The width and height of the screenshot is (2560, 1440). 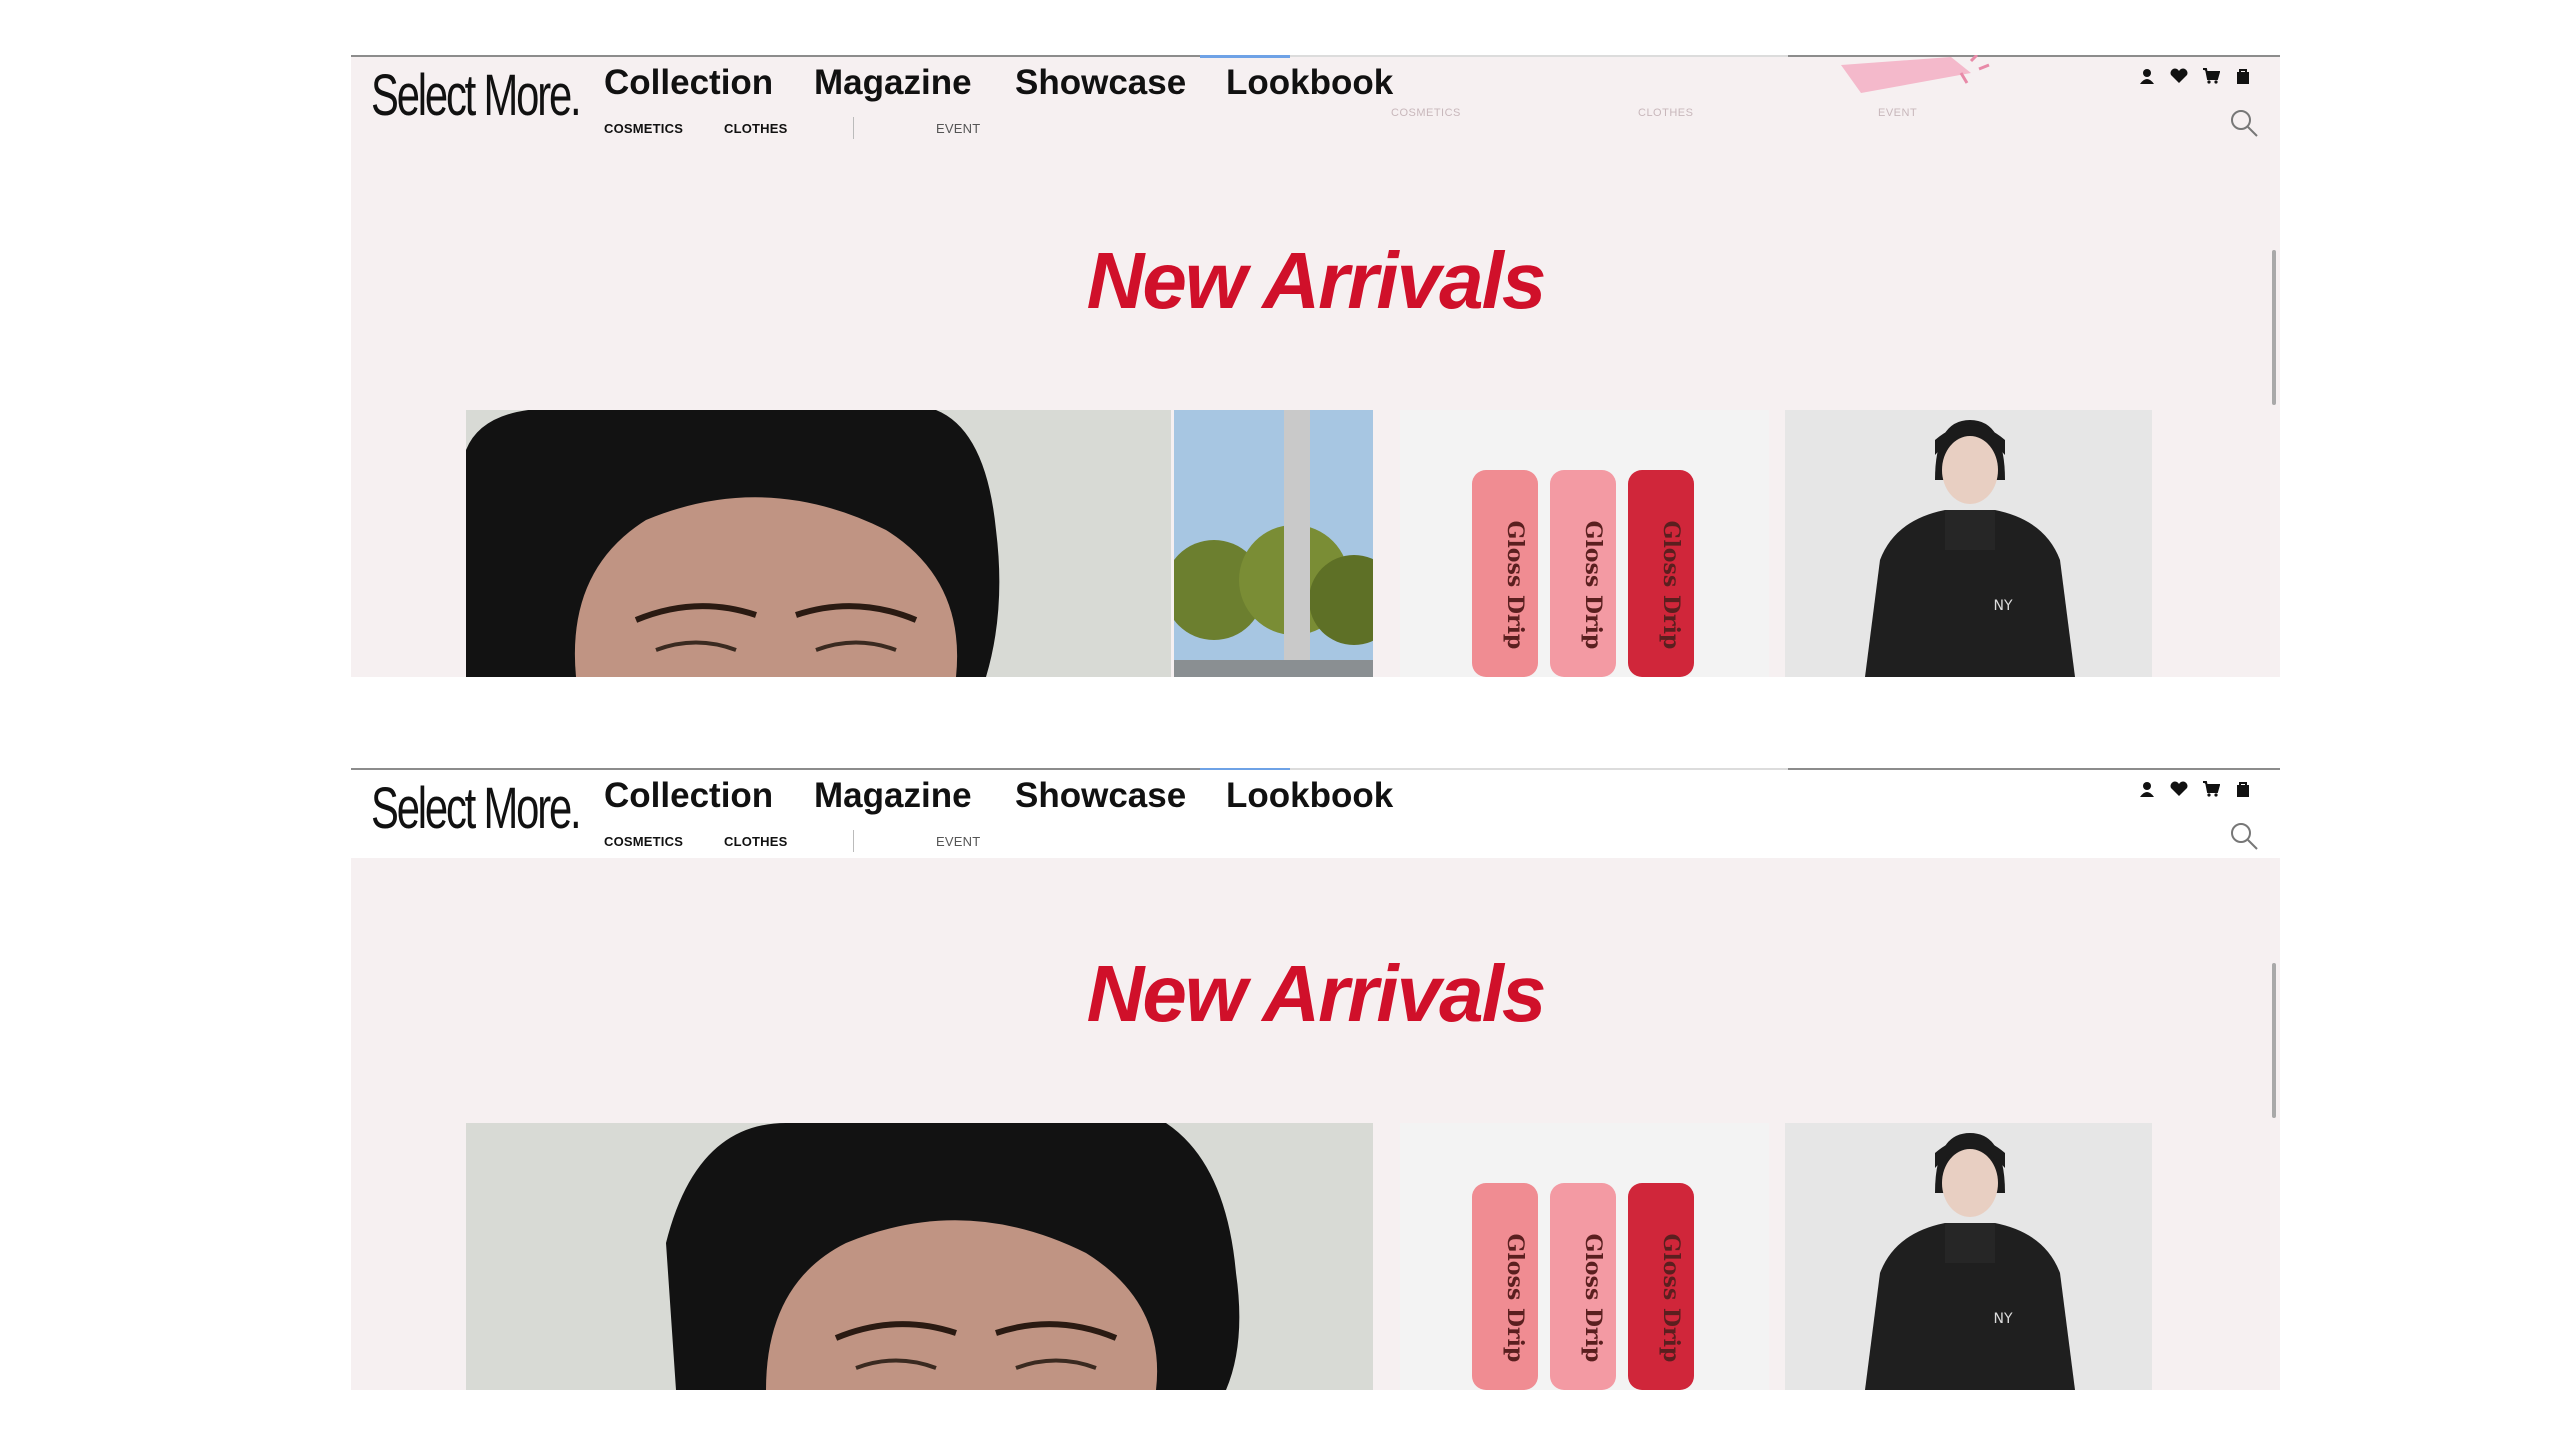 I want to click on ghost-subnav-overlay: COSMETICS CLOTHES EVENT, so click(x=1691, y=100).